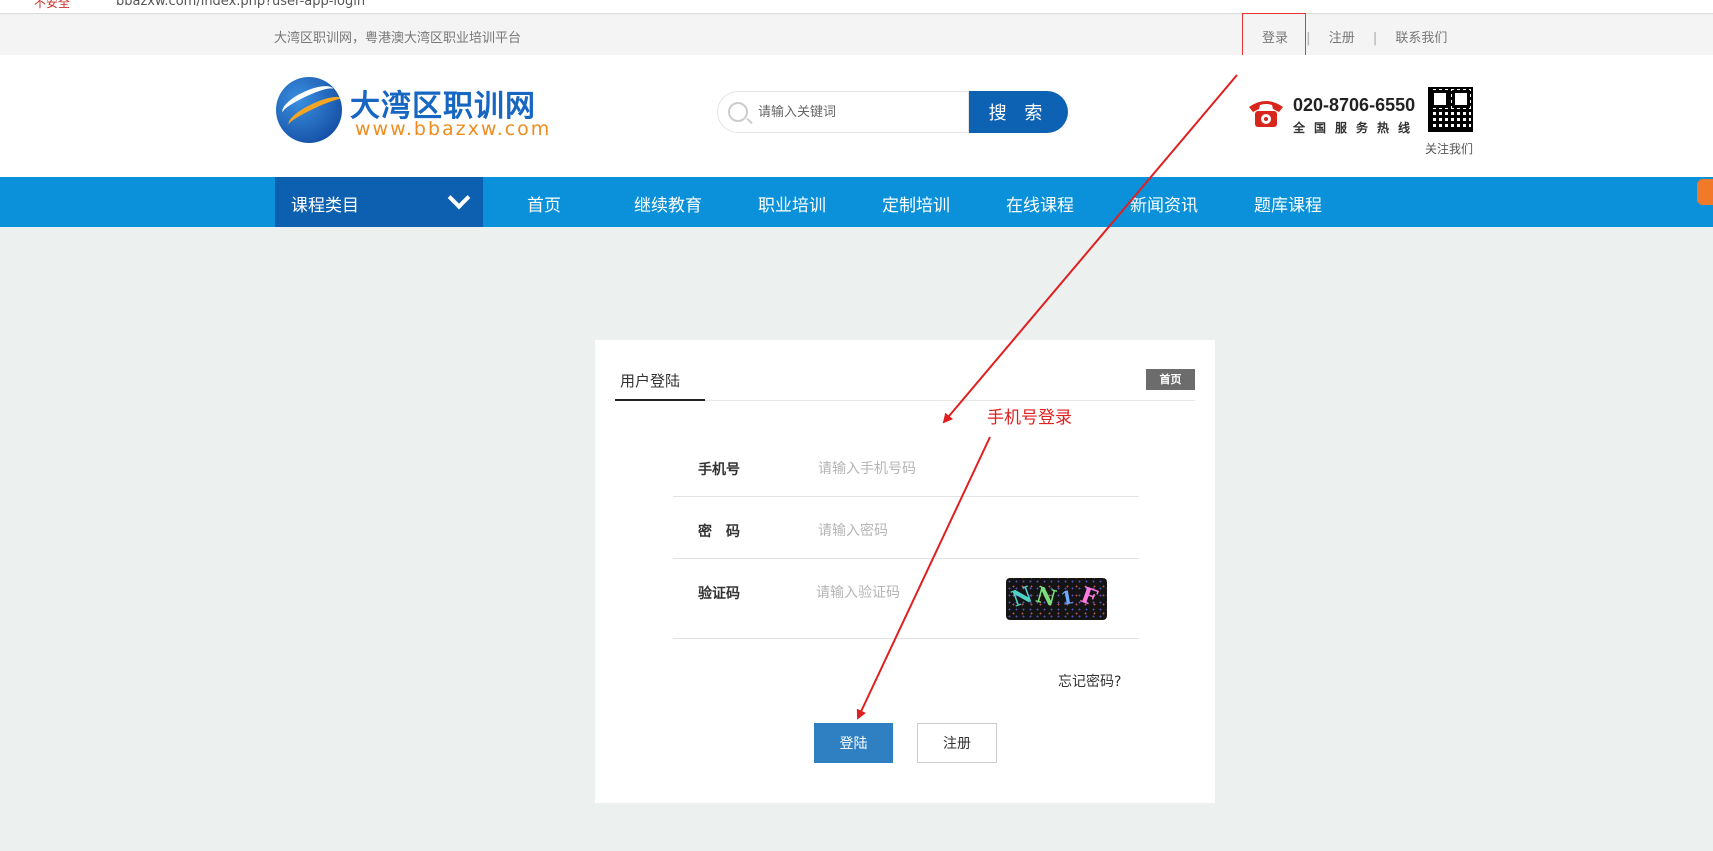 The height and width of the screenshot is (851, 1713). I want to click on site-slogan: 大湾区职训网，粤港澳大湾区职业培训平台, so click(398, 38).